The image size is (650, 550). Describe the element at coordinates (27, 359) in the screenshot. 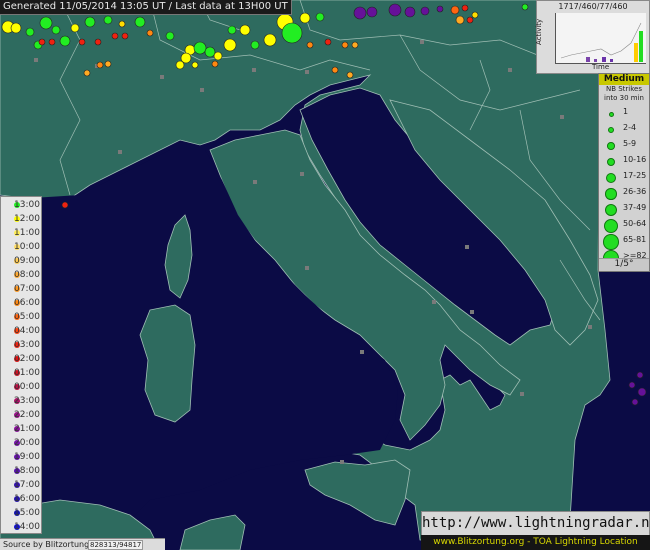

I see `time-label: 02:00` at that location.